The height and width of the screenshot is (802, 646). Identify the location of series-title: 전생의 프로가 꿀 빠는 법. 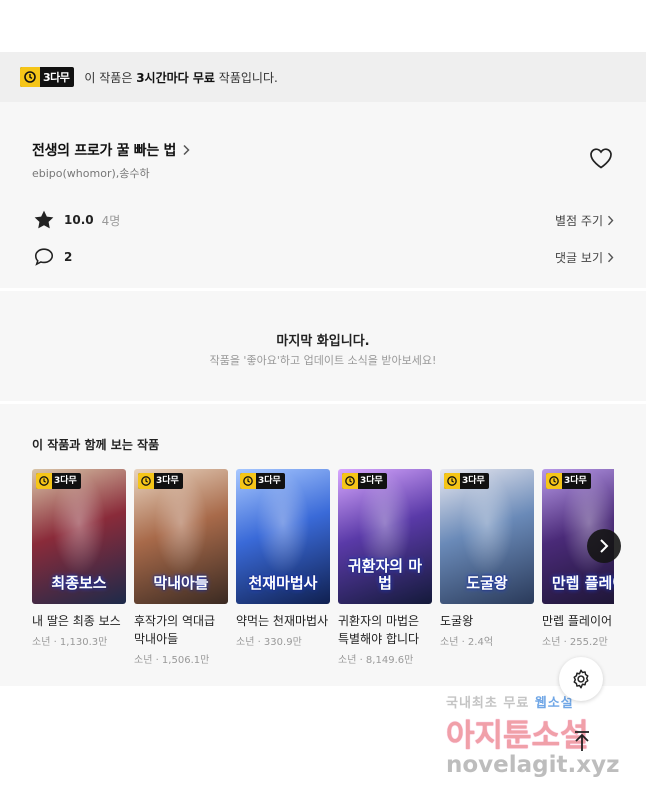
(104, 151).